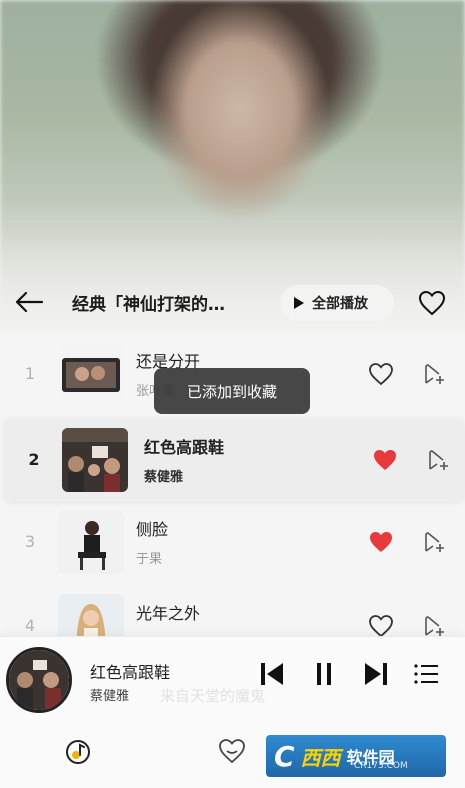 The height and width of the screenshot is (788, 465). Describe the element at coordinates (320, 757) in the screenshot. I see `watermark-brand: 西西` at that location.